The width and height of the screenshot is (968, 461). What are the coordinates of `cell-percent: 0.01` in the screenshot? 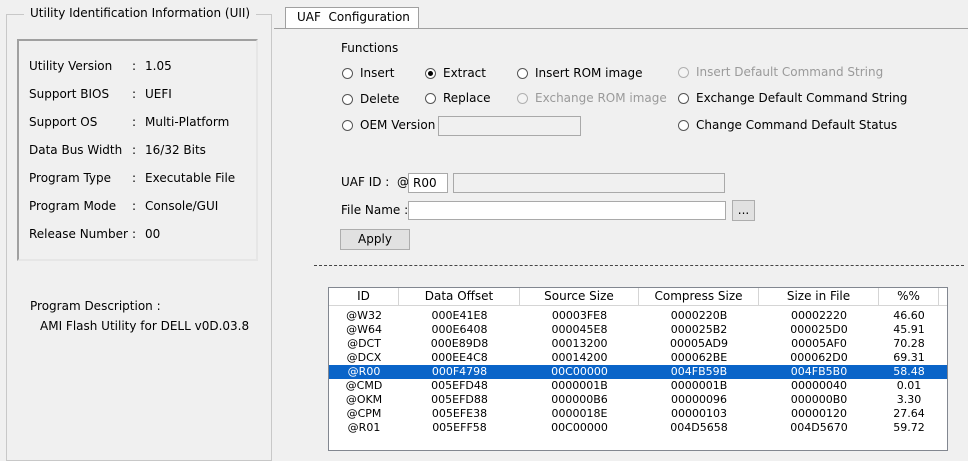 It's located at (909, 385).